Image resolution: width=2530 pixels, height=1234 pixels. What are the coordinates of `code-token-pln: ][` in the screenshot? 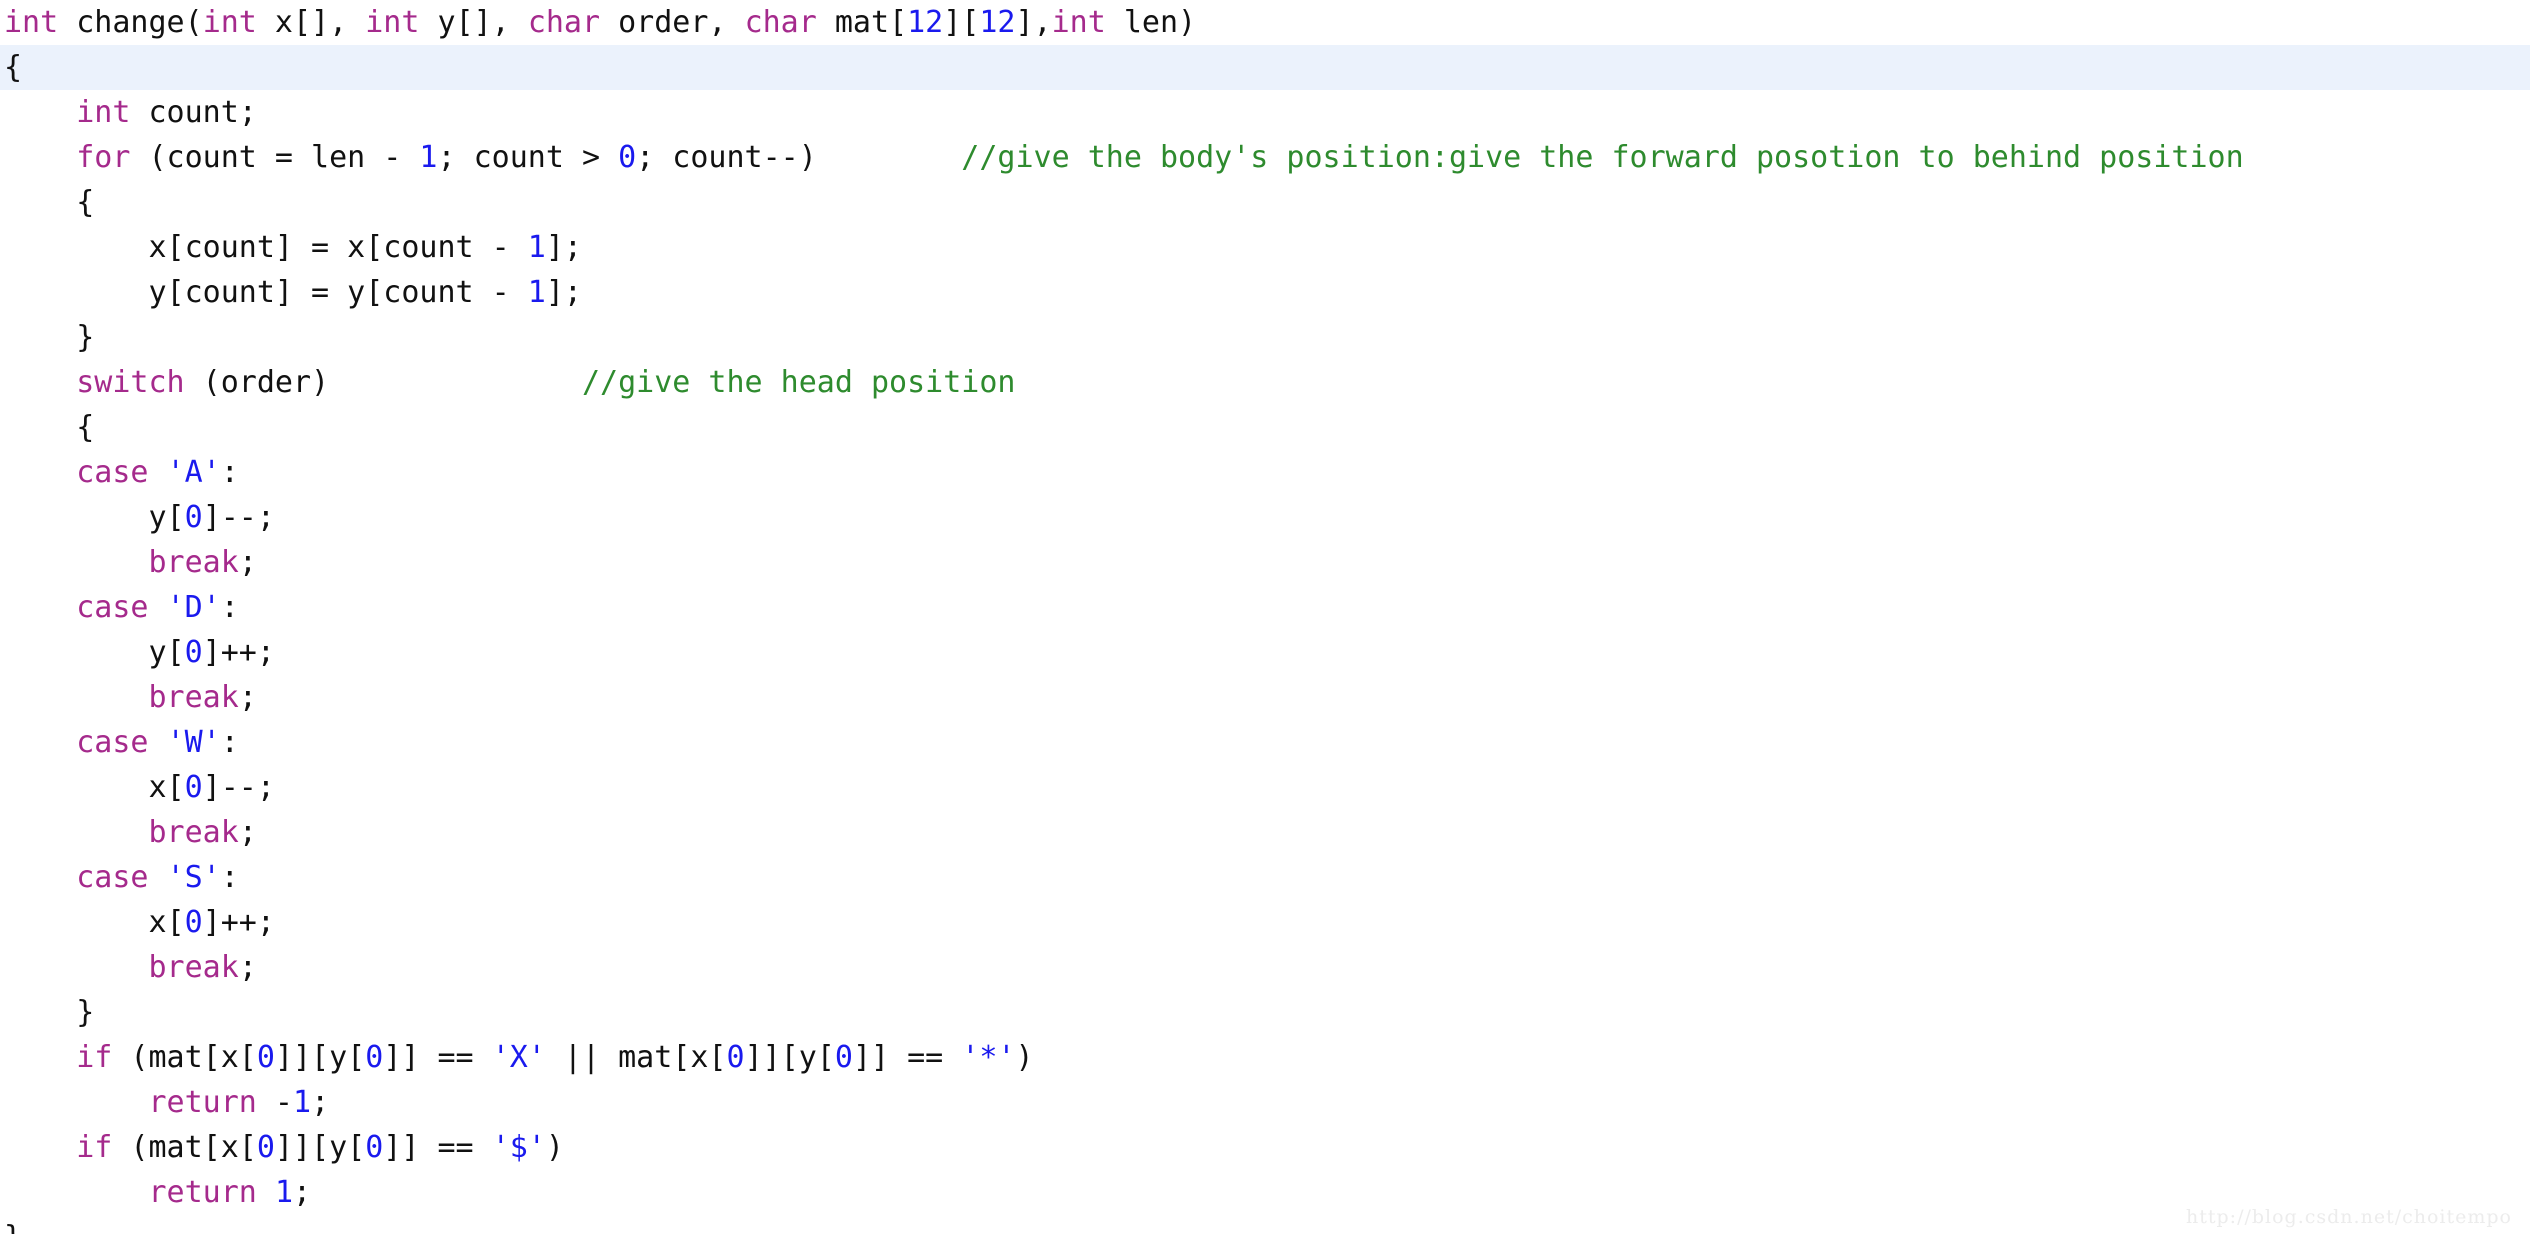 It's located at (961, 22).